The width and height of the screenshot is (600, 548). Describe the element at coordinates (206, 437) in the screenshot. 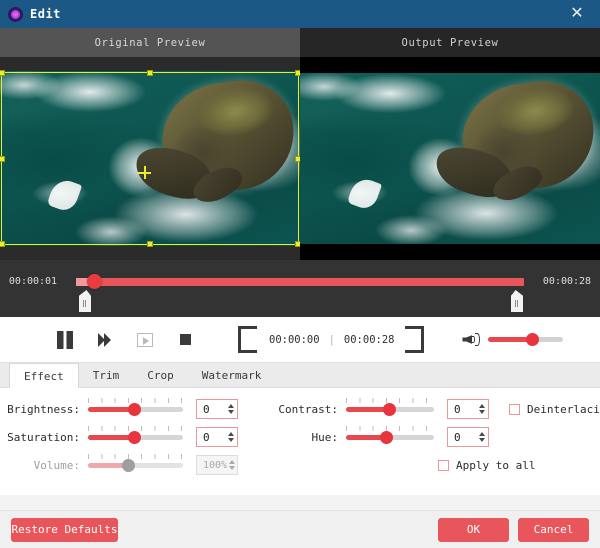

I see `saturation-value: 0` at that location.